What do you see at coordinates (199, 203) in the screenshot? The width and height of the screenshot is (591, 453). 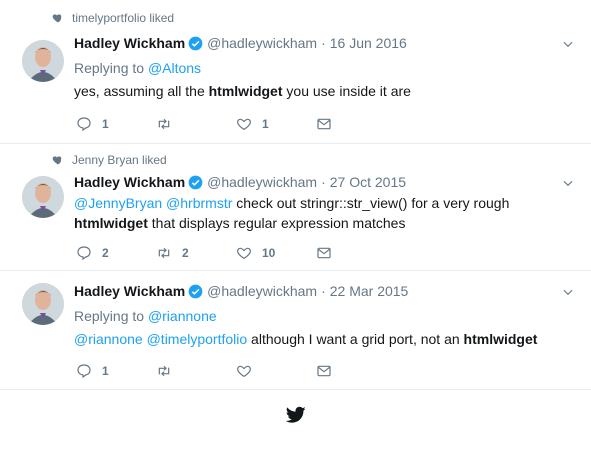 I see `mention-link: @hrbrmstr` at bounding box center [199, 203].